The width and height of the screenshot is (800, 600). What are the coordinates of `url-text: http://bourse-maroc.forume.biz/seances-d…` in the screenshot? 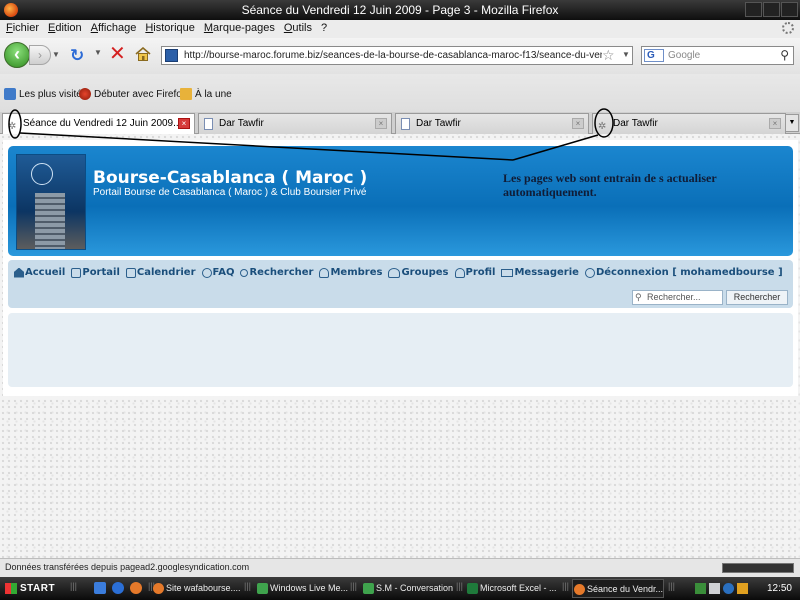 It's located at (393, 56).